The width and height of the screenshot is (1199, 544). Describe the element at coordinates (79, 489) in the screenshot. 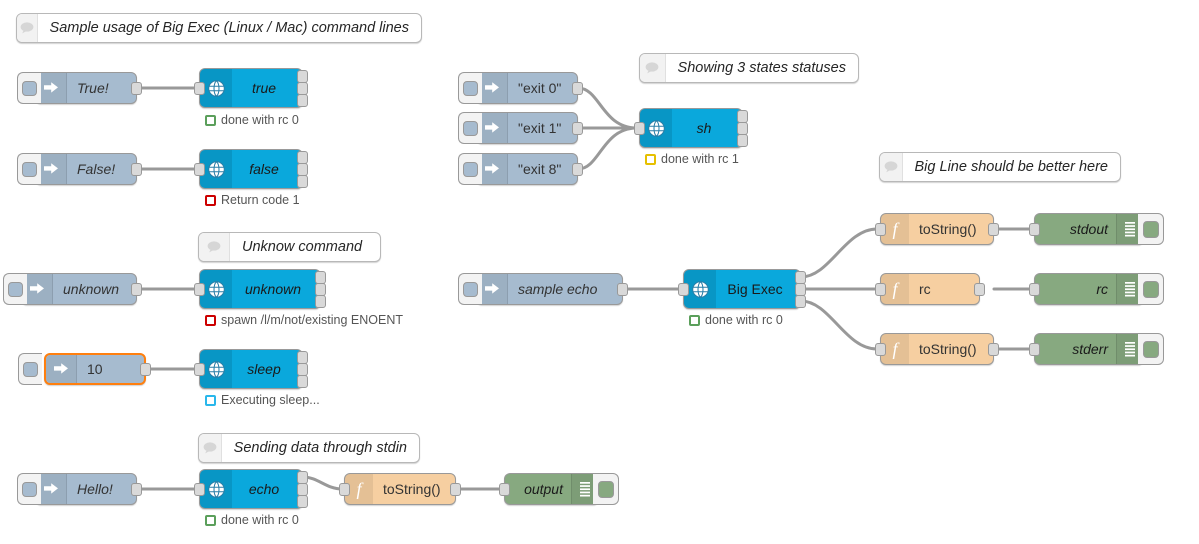

I see `inject-node-hello: Hello!` at that location.